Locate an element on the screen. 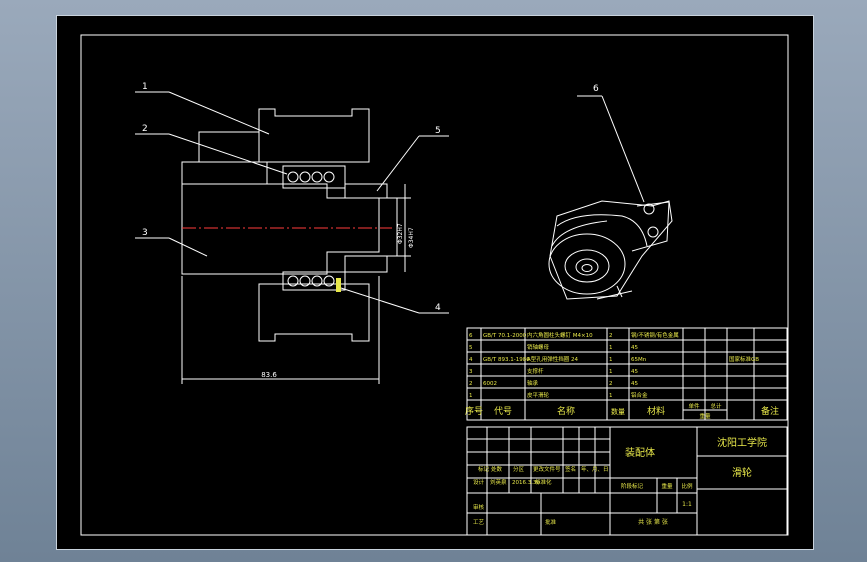 This screenshot has height=562, width=867. scale-value: 1:1 is located at coordinates (687, 504).